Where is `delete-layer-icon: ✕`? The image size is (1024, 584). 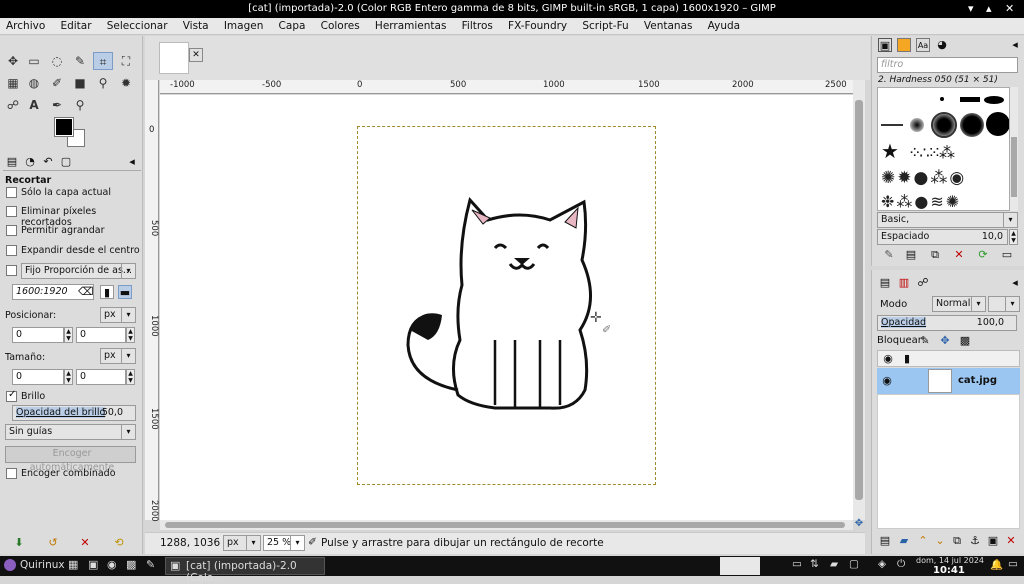 delete-layer-icon: ✕ is located at coordinates (1011, 541).